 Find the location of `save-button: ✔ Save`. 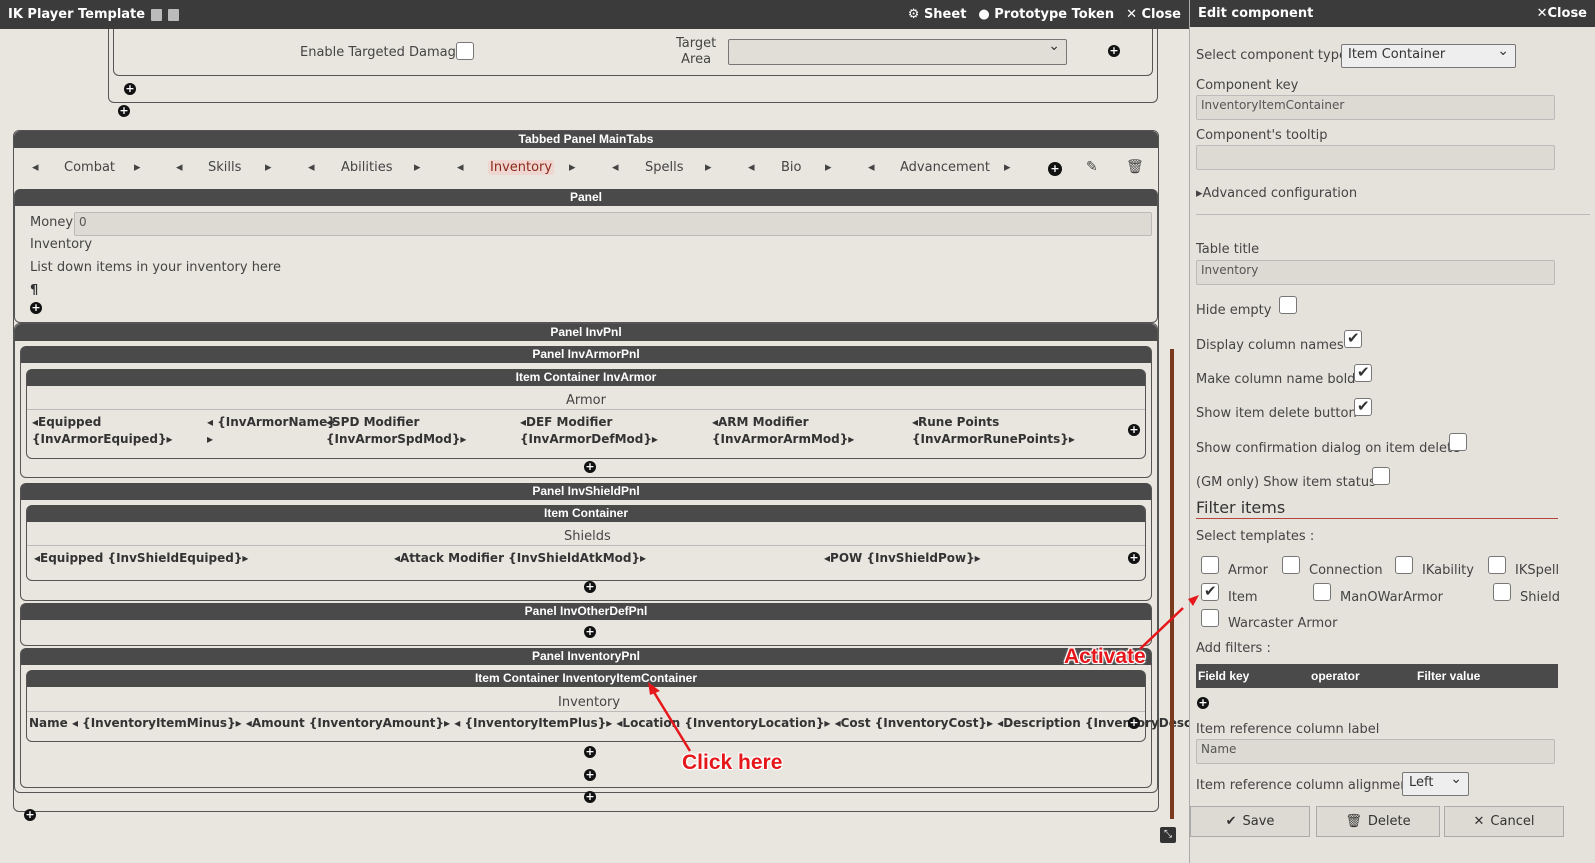

save-button: ✔ Save is located at coordinates (1250, 821).